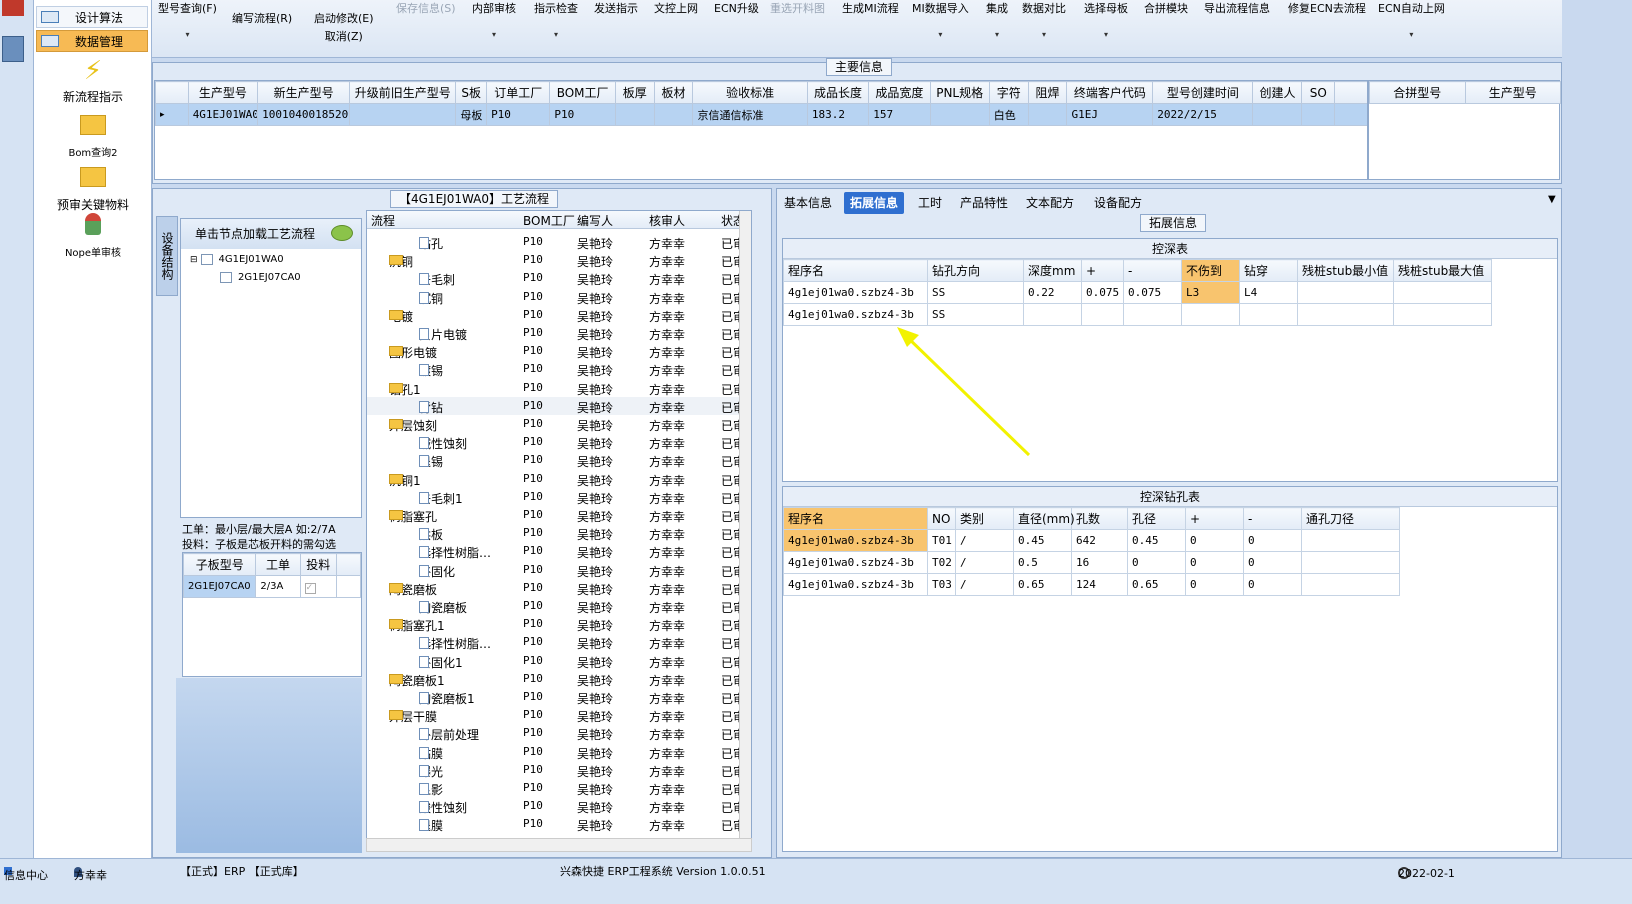 The height and width of the screenshot is (904, 1632). Describe the element at coordinates (1327, 8) in the screenshot. I see `toolbar-button: 修复ECN去流程` at that location.